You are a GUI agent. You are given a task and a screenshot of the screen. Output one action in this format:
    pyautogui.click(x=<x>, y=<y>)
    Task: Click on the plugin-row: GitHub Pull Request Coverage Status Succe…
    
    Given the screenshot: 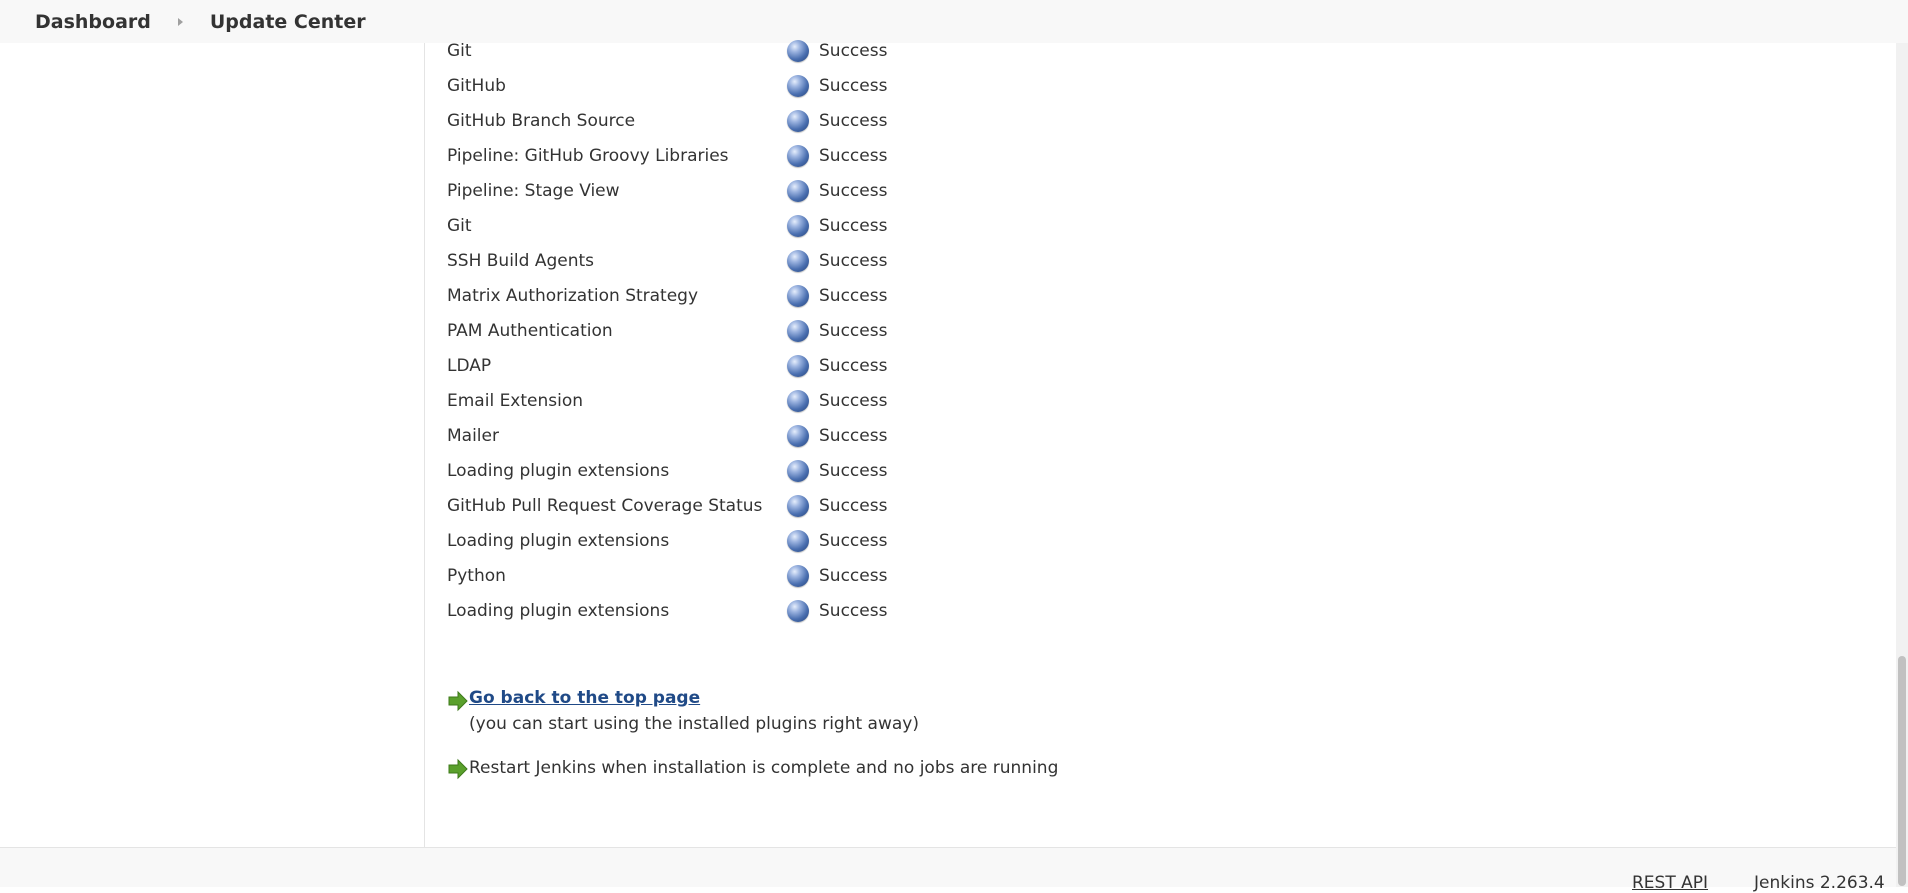 What is the action you would take?
    pyautogui.click(x=747, y=506)
    